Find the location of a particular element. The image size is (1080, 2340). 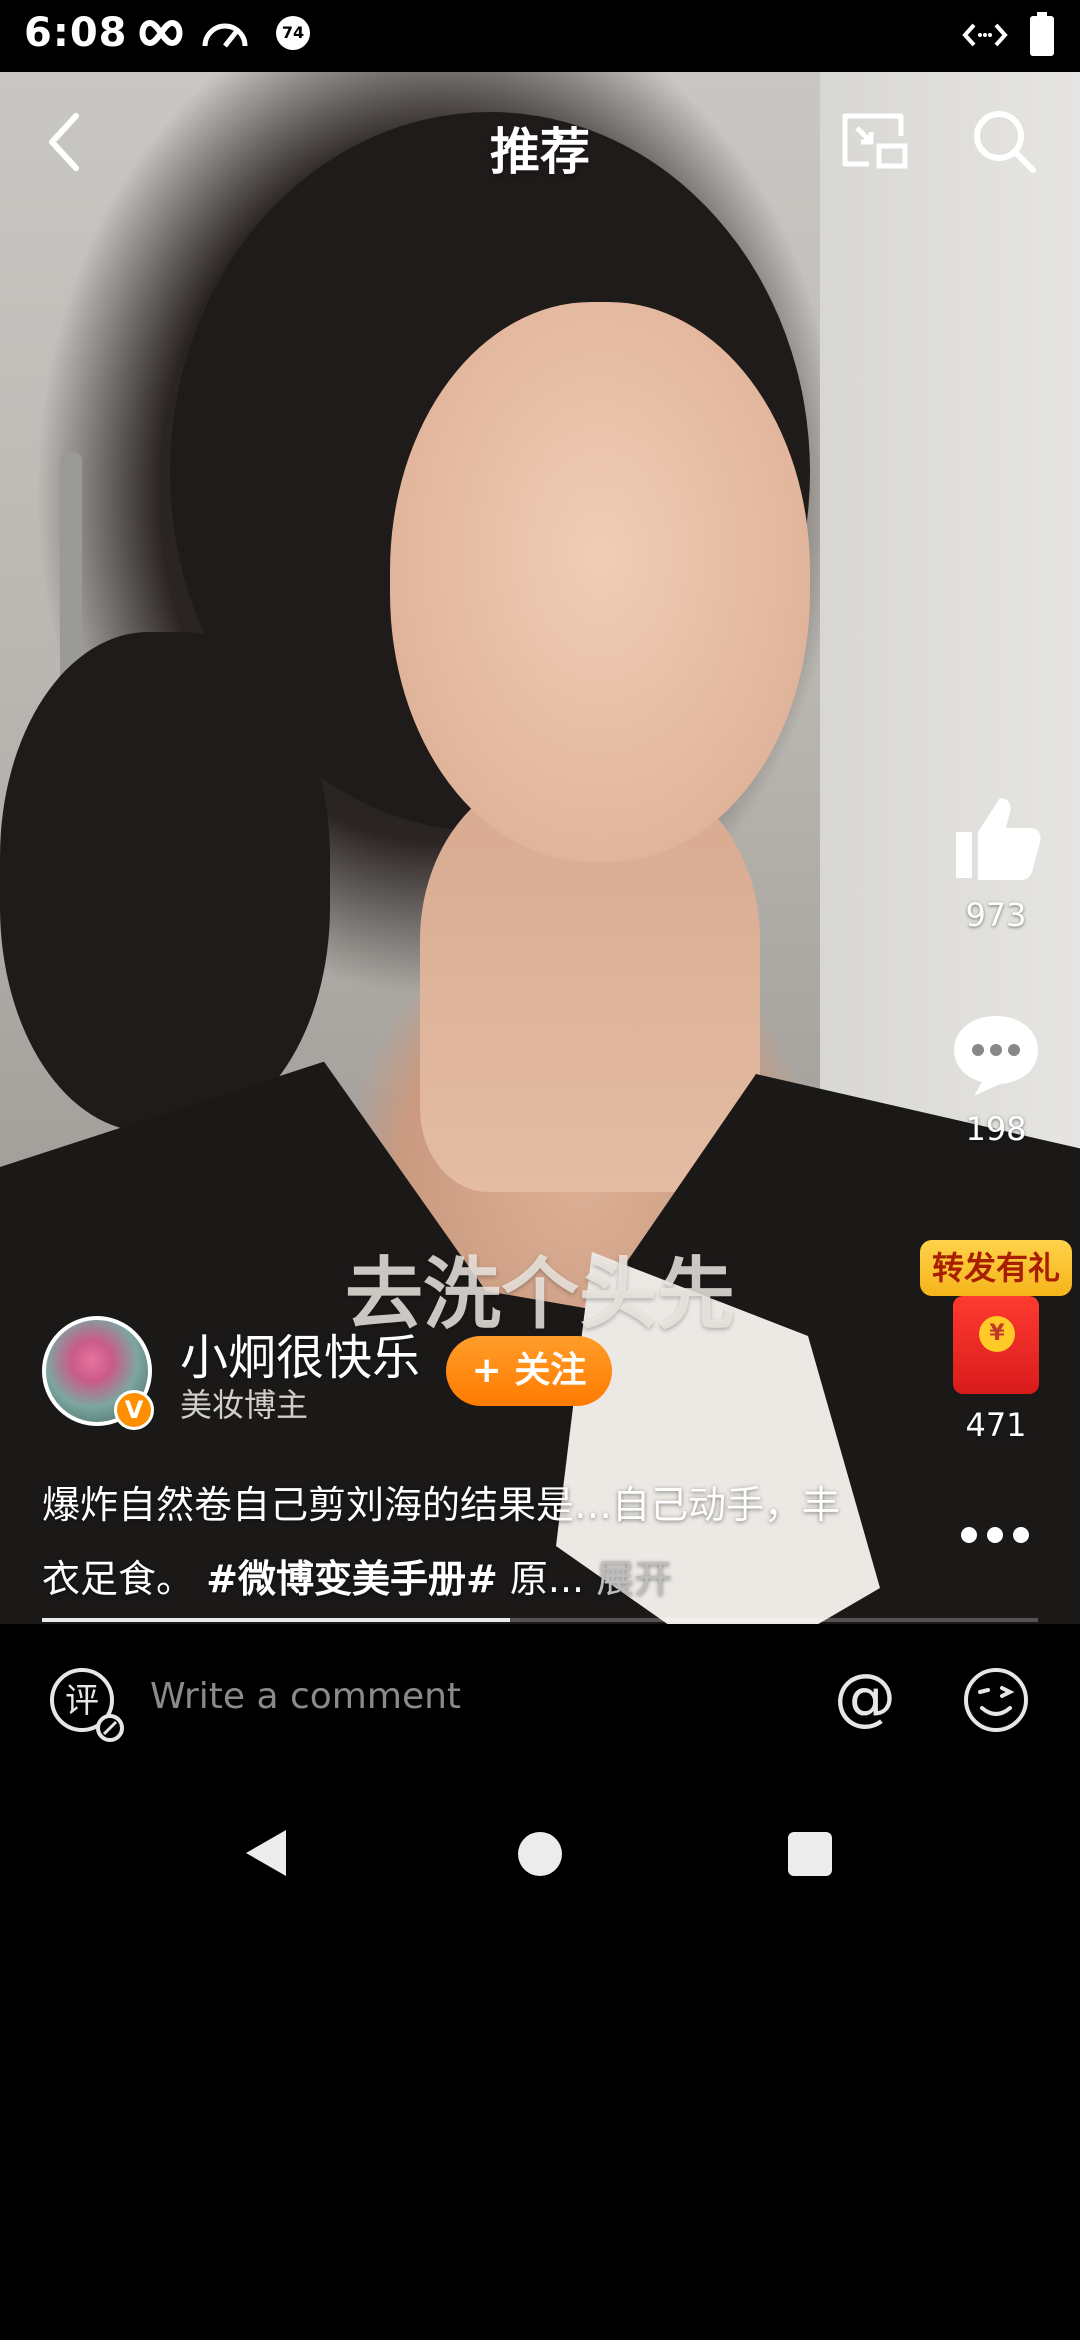

video-header: 推荐 is located at coordinates (540, 142).